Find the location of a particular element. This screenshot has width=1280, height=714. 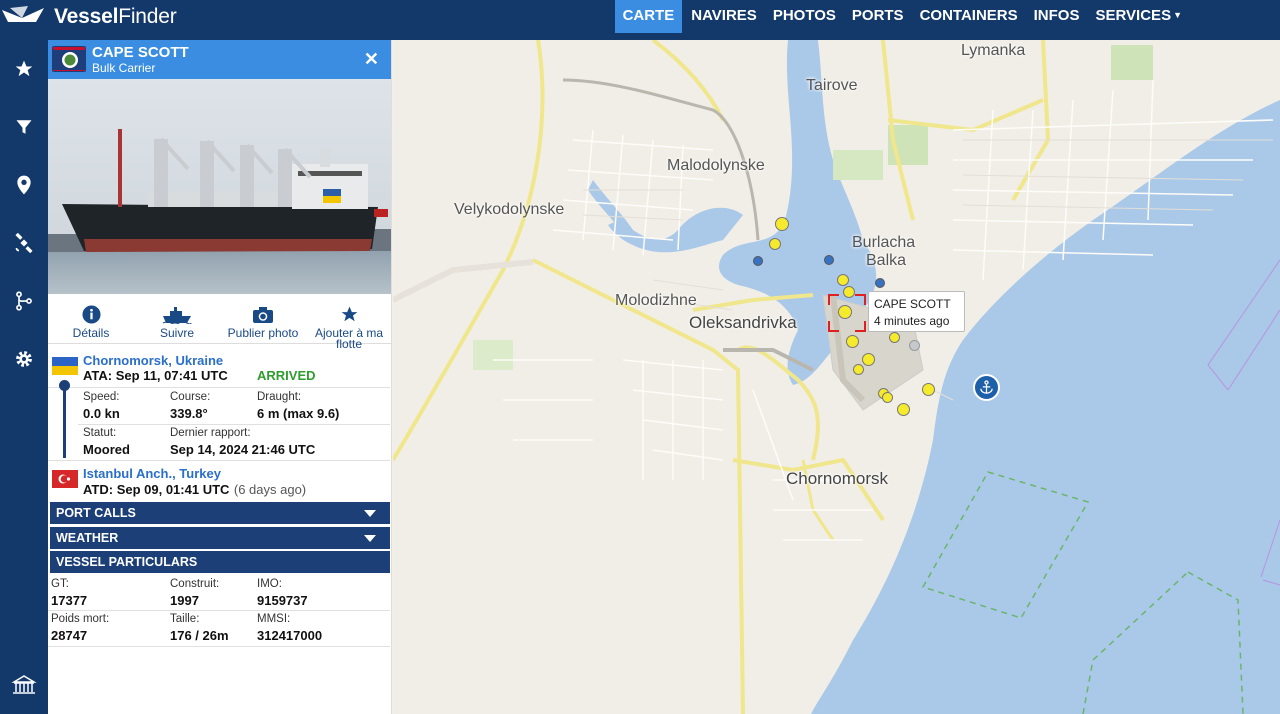

vessel-name: CAPE SCOTT is located at coordinates (140, 52).